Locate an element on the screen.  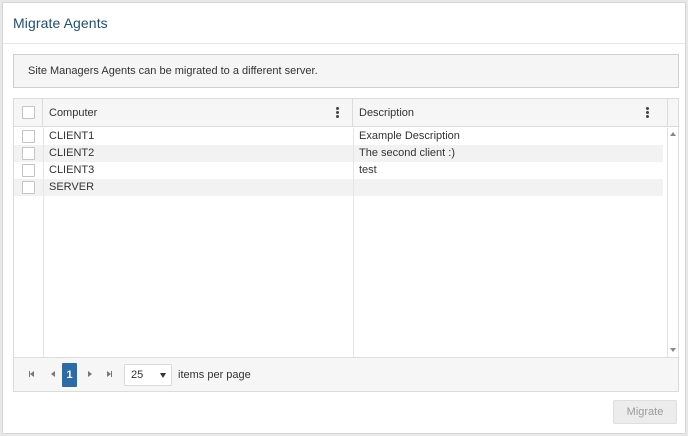
chevron-down-icon is located at coordinates (163, 375).